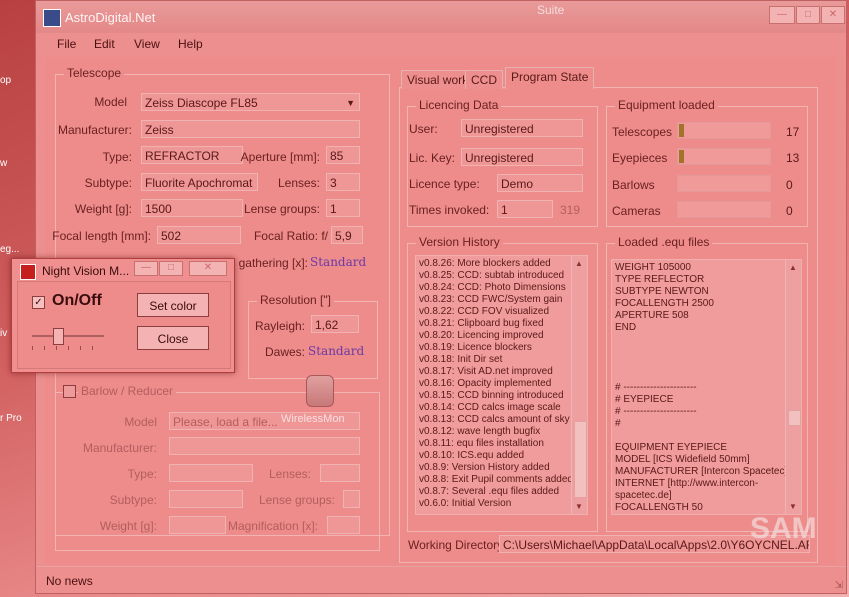  What do you see at coordinates (525, 209) in the screenshot?
I see `times-invoked-field: 1` at bounding box center [525, 209].